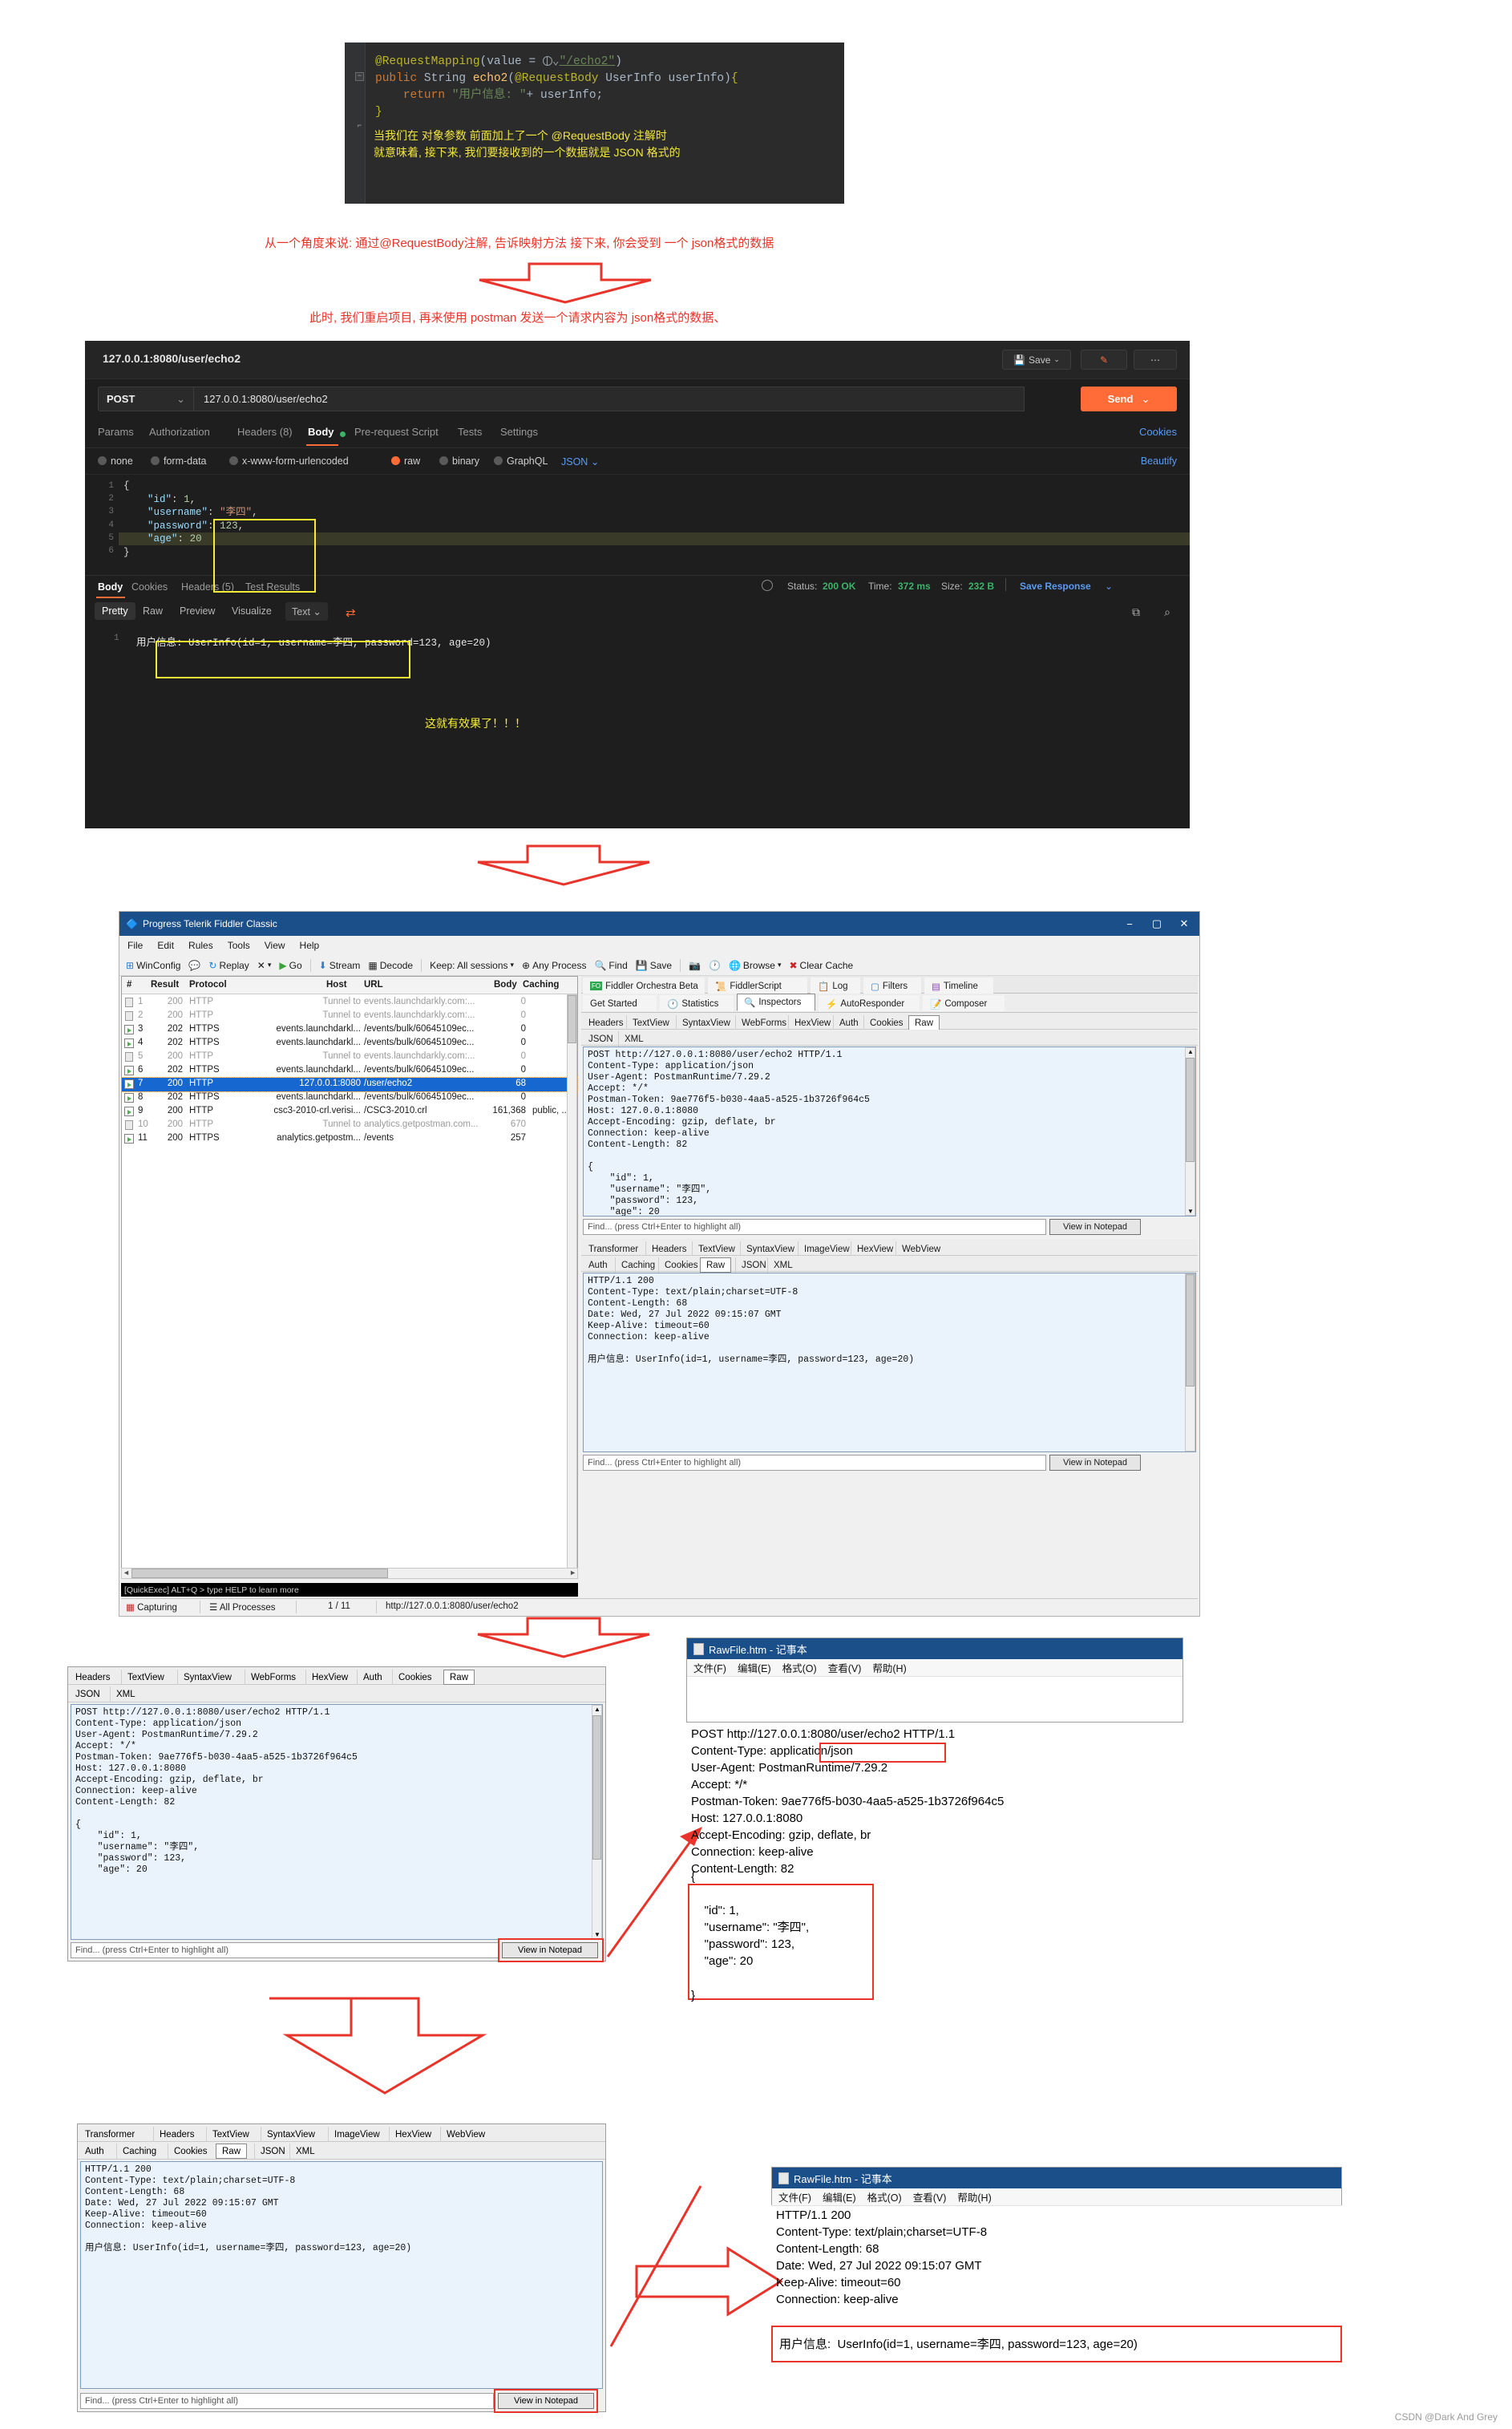 This screenshot has width=1512, height=2429. Describe the element at coordinates (459, 461) in the screenshot. I see `body-option-binary: binary` at that location.